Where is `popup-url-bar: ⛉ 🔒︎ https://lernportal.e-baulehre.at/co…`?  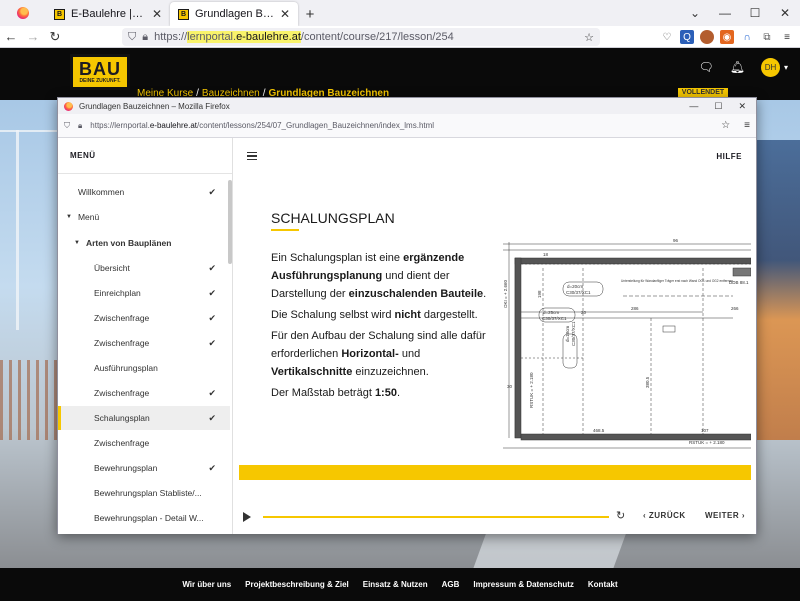
popup-url-bar: ⛉ 🔒︎ https://lernportal.e-baulehre.at/co… is located at coordinates (407, 126).